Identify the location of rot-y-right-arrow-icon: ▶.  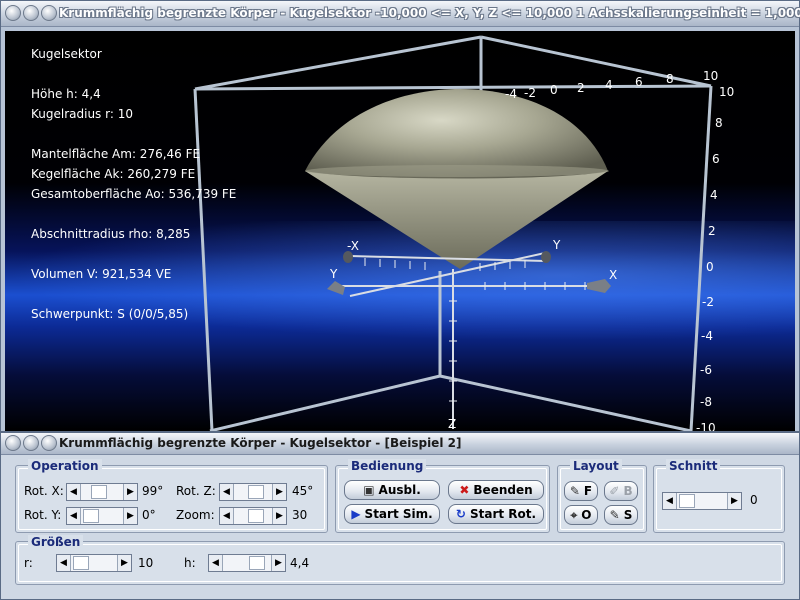
(130, 516).